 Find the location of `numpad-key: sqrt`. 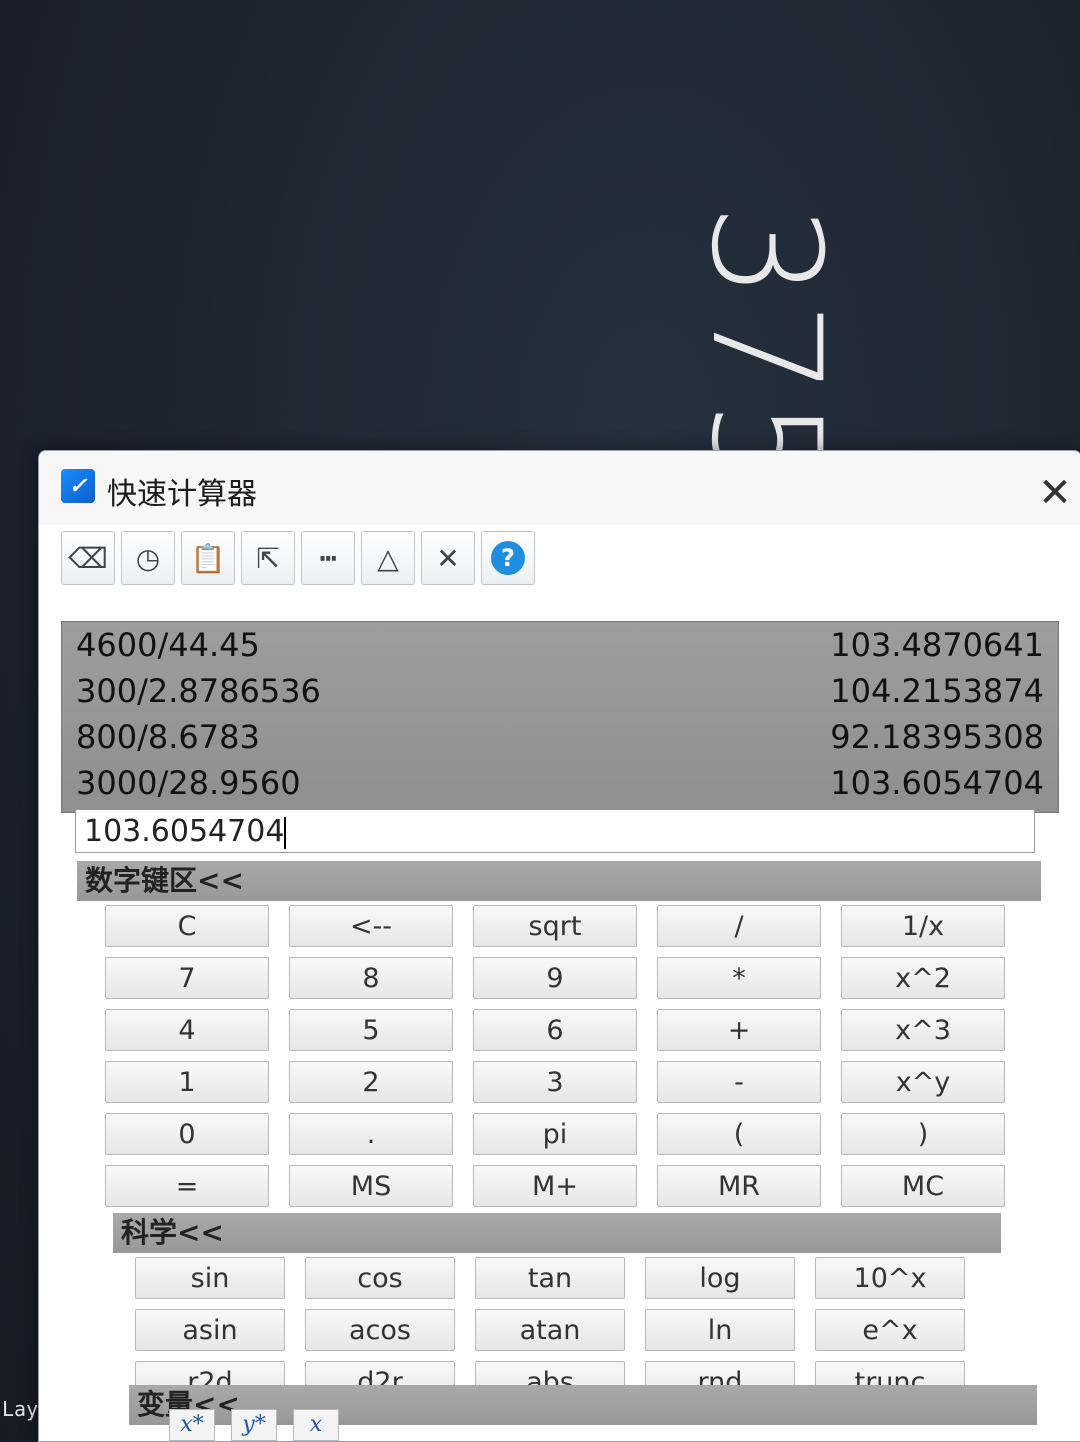

numpad-key: sqrt is located at coordinates (555, 926).